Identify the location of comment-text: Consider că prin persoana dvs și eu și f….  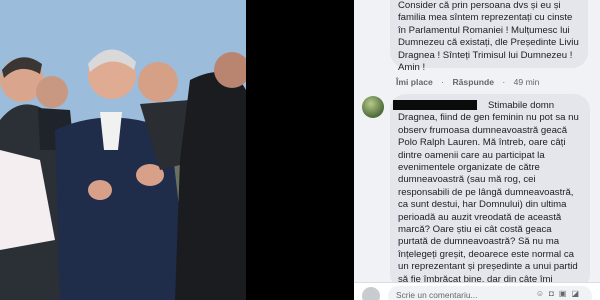
(488, 37).